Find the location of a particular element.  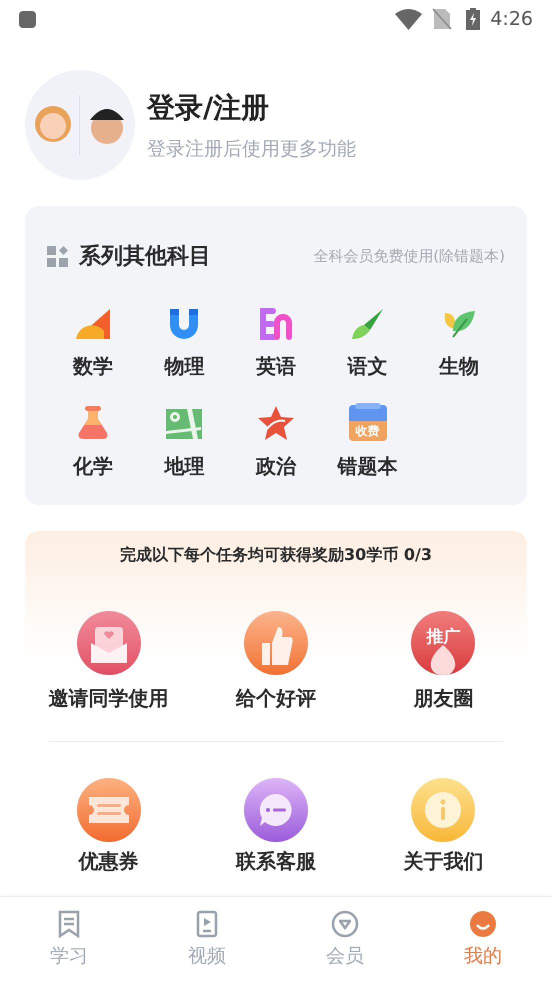

subject-item: 收费 错题本 is located at coordinates (368, 442).